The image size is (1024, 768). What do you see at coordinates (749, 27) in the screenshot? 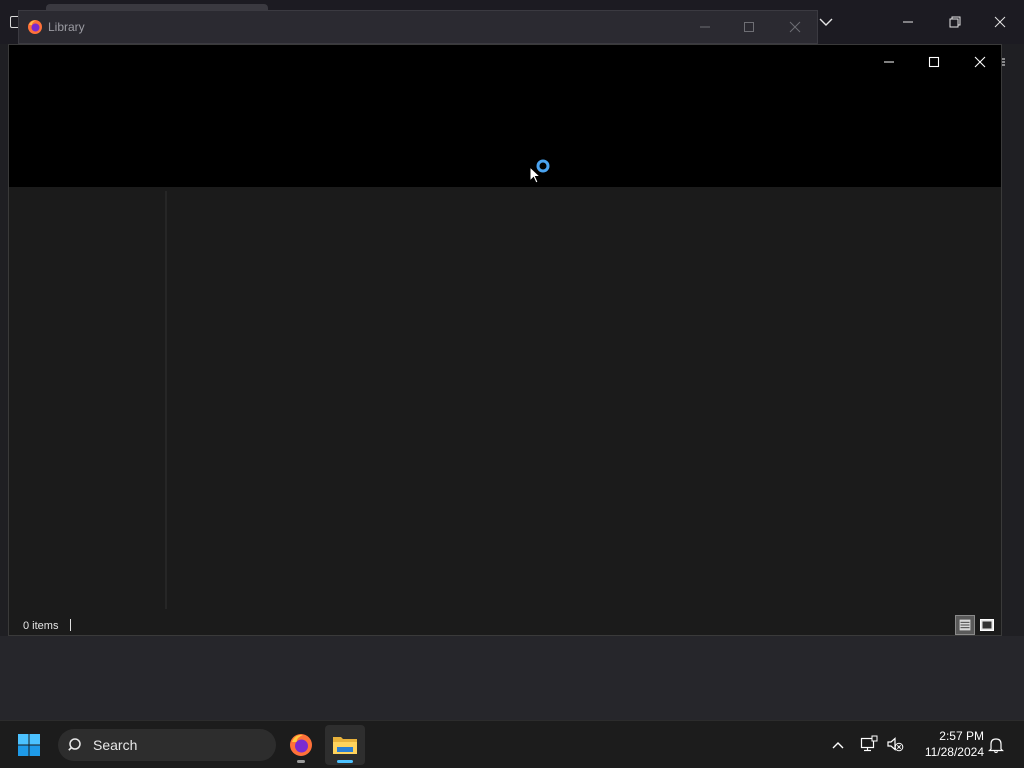
I see `library-maximize-button` at bounding box center [749, 27].